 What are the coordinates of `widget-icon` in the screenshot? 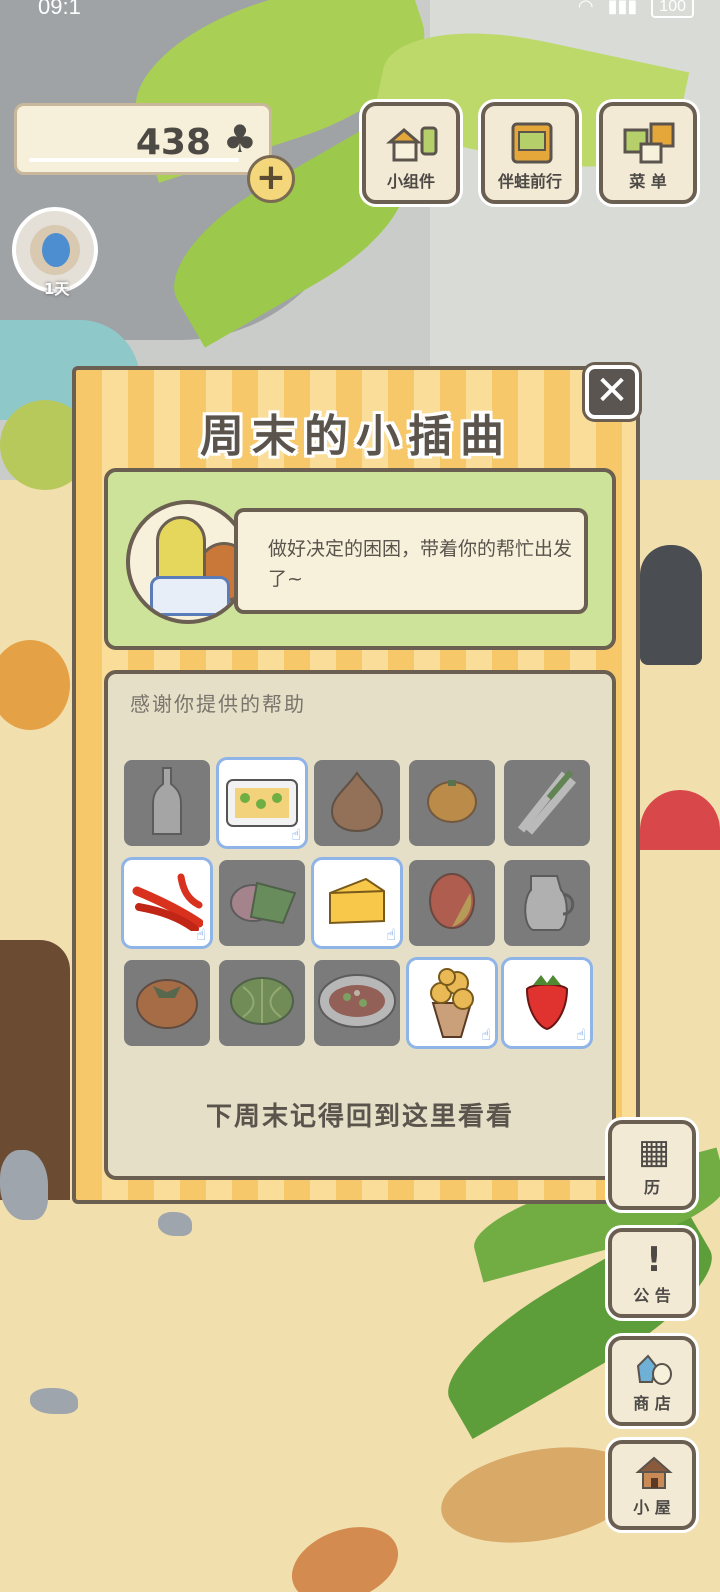 It's located at (411, 144).